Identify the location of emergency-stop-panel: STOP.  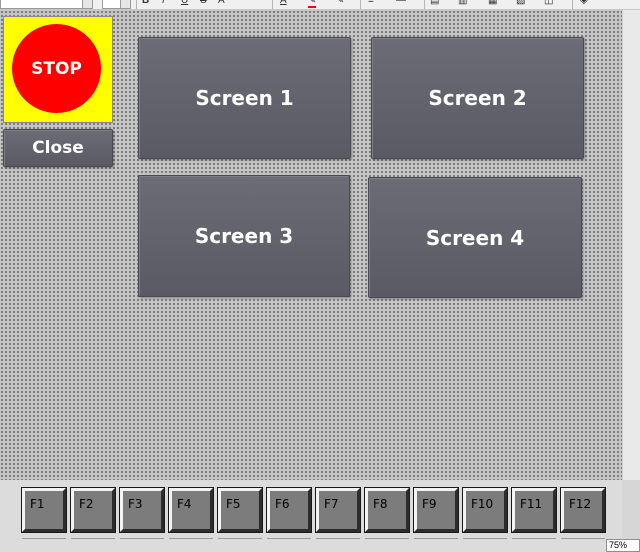
(58, 69).